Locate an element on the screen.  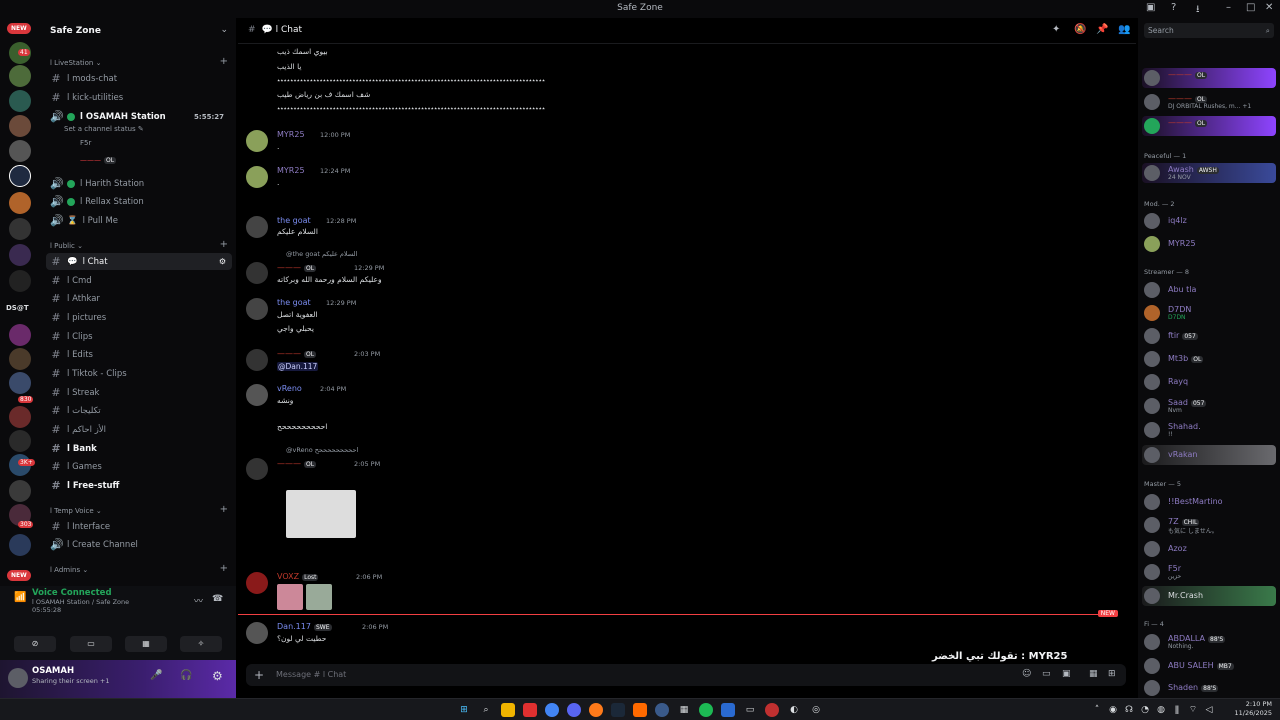
member-item: 7Z CHIL も気に しません。 is located at coordinates (1209, 525).